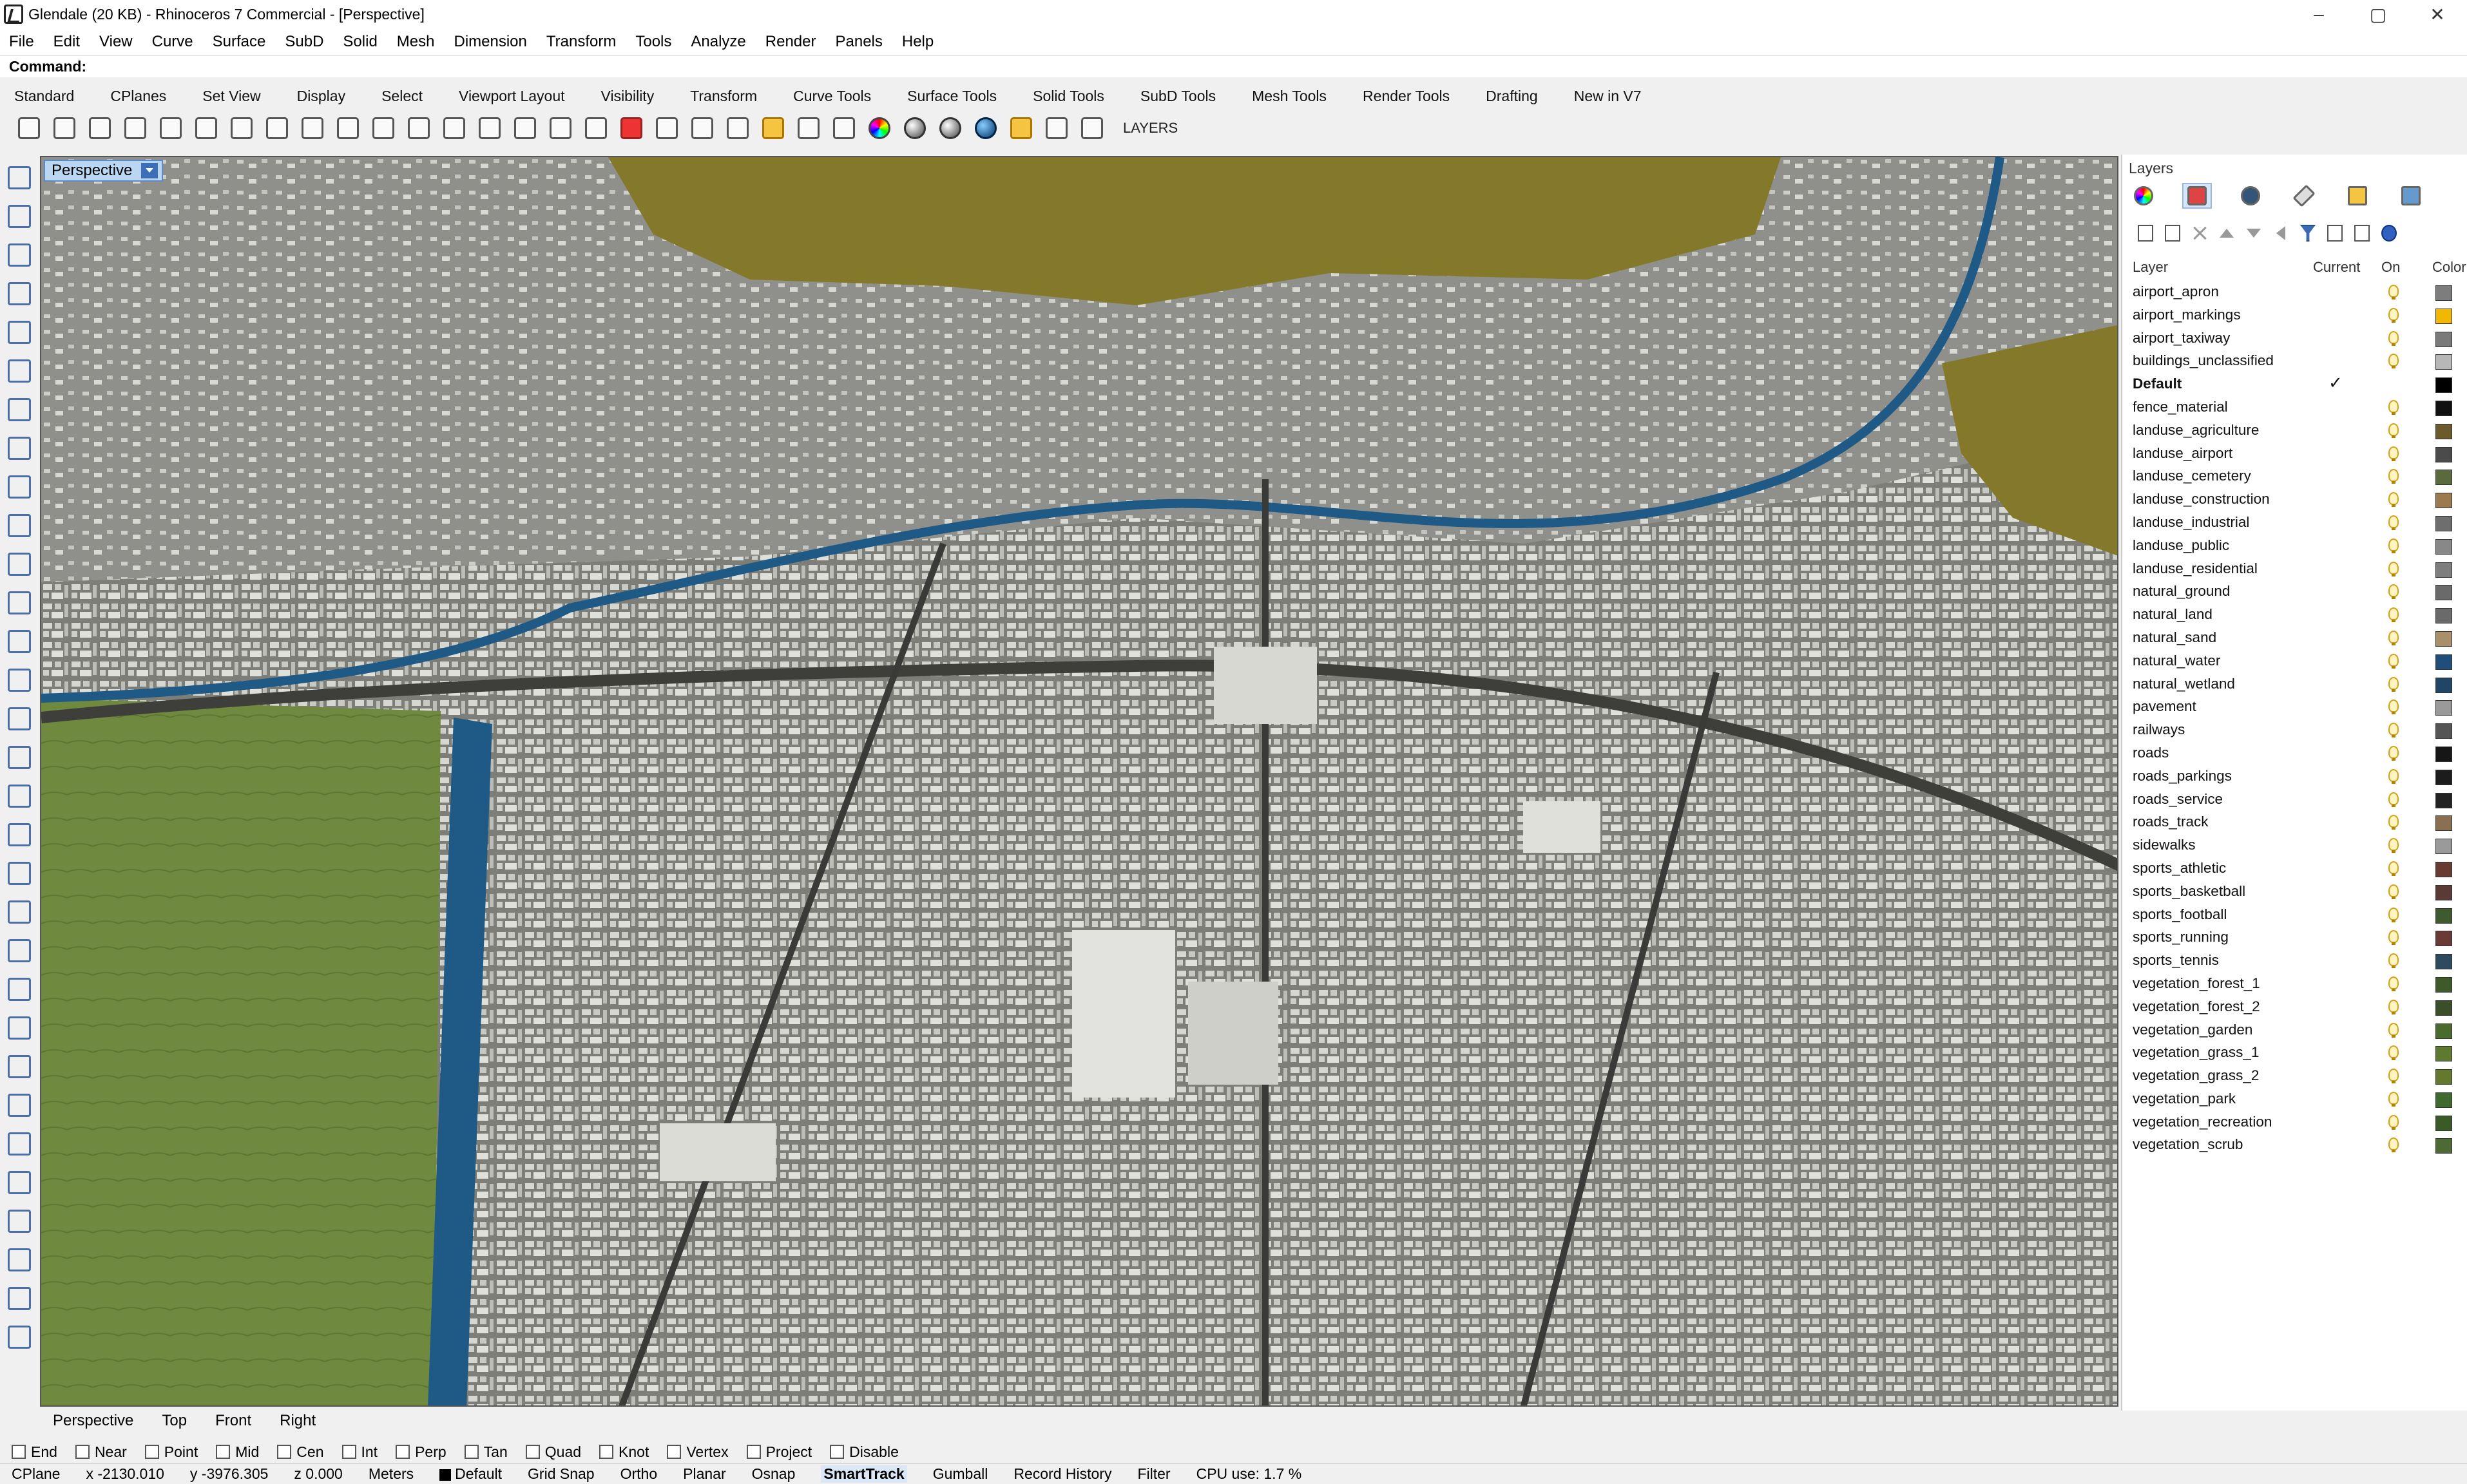 The height and width of the screenshot is (1484, 2467). Describe the element at coordinates (512, 96) in the screenshot. I see `tab-viewport-layout: Viewport Layout` at that location.